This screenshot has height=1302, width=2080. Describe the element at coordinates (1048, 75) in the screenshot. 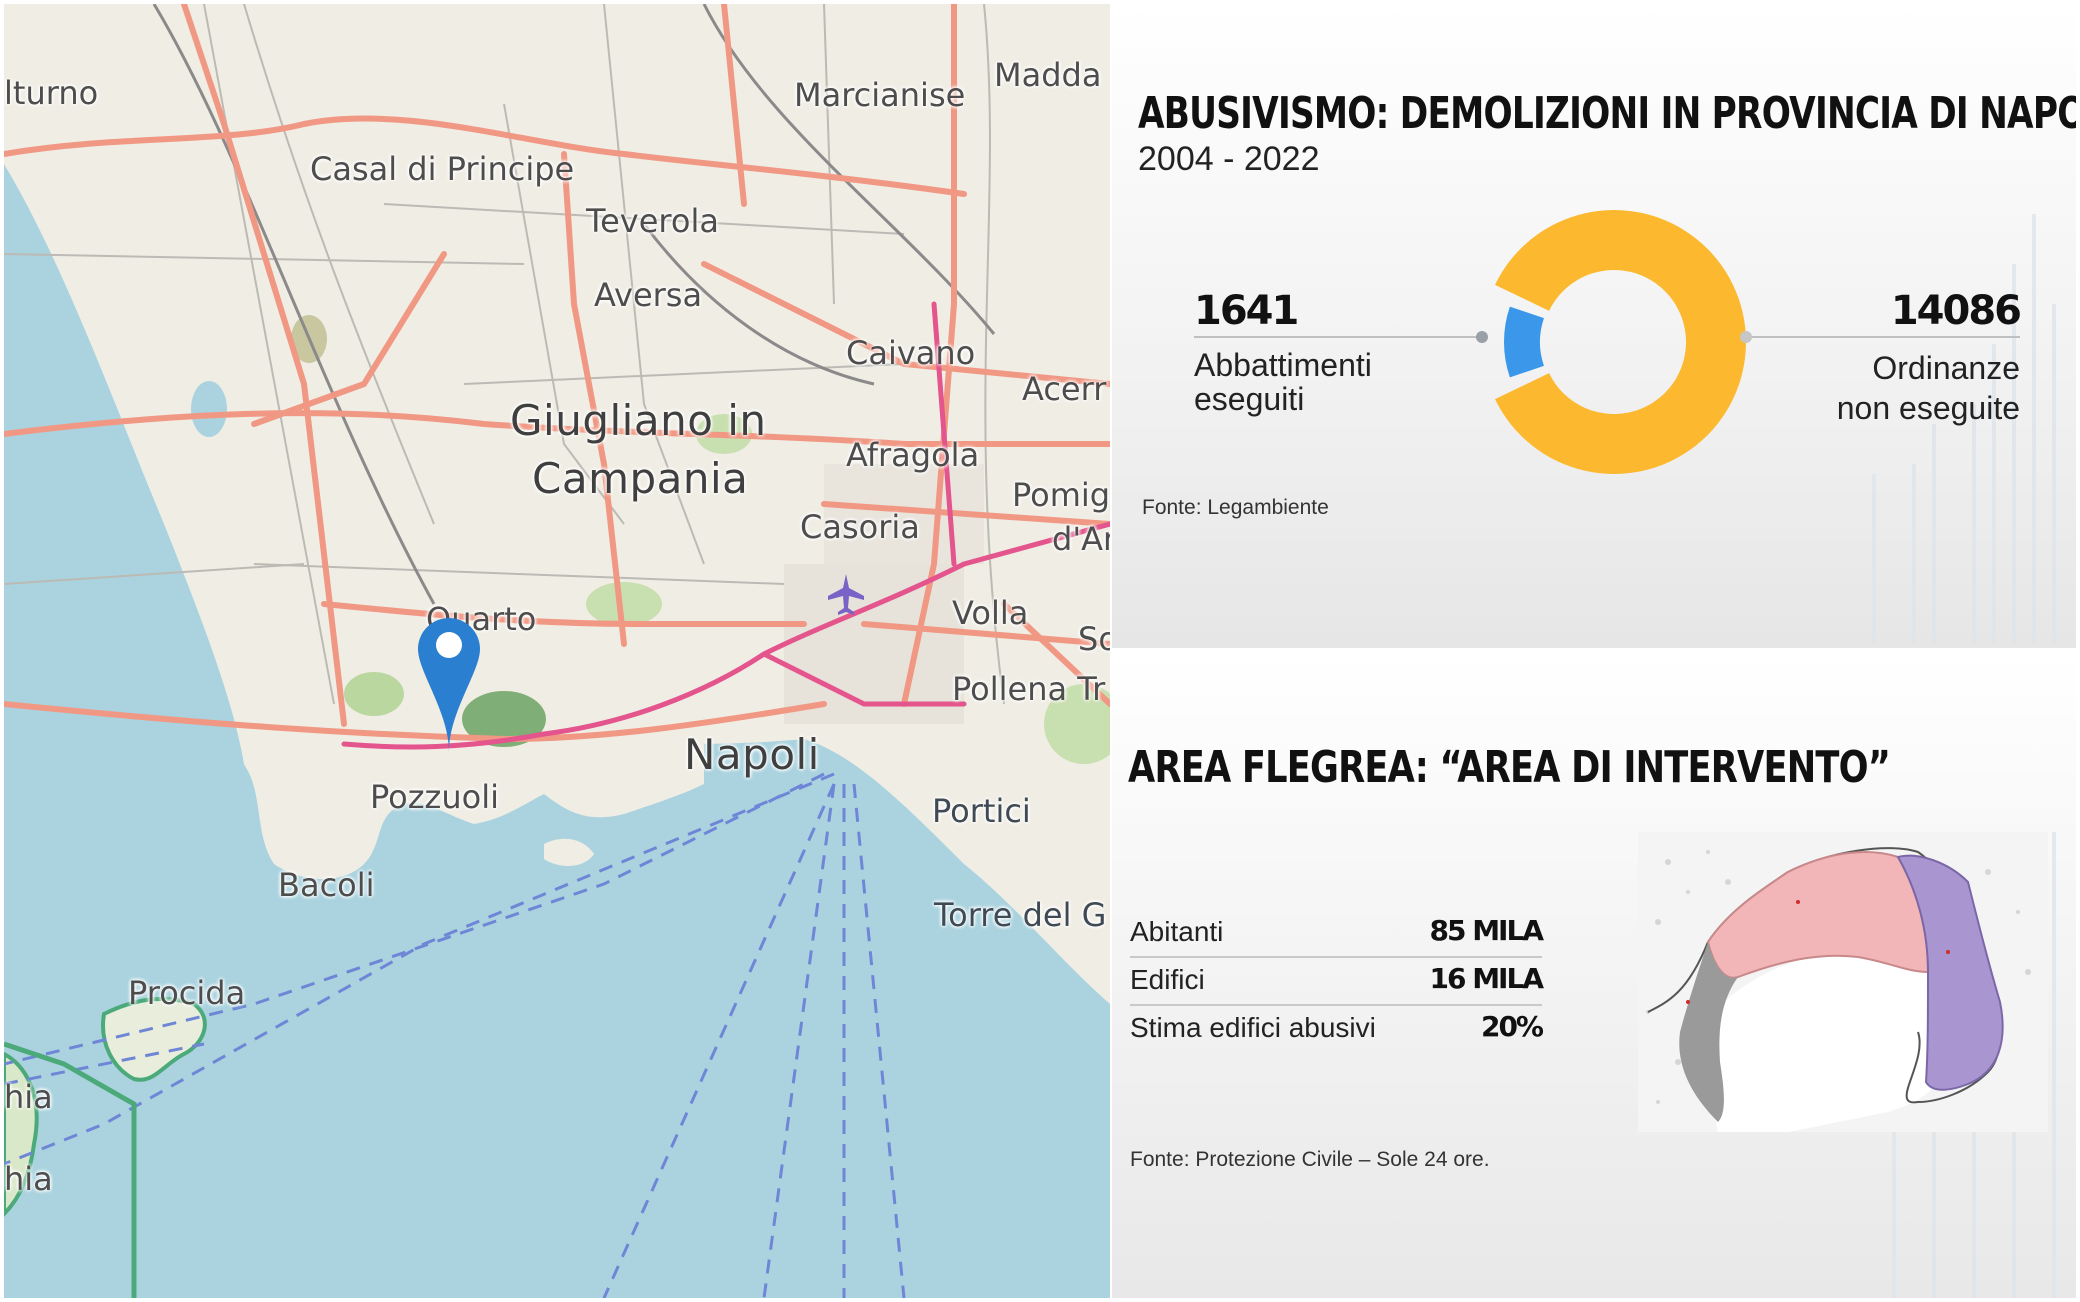

I see `place-label: Madda` at that location.